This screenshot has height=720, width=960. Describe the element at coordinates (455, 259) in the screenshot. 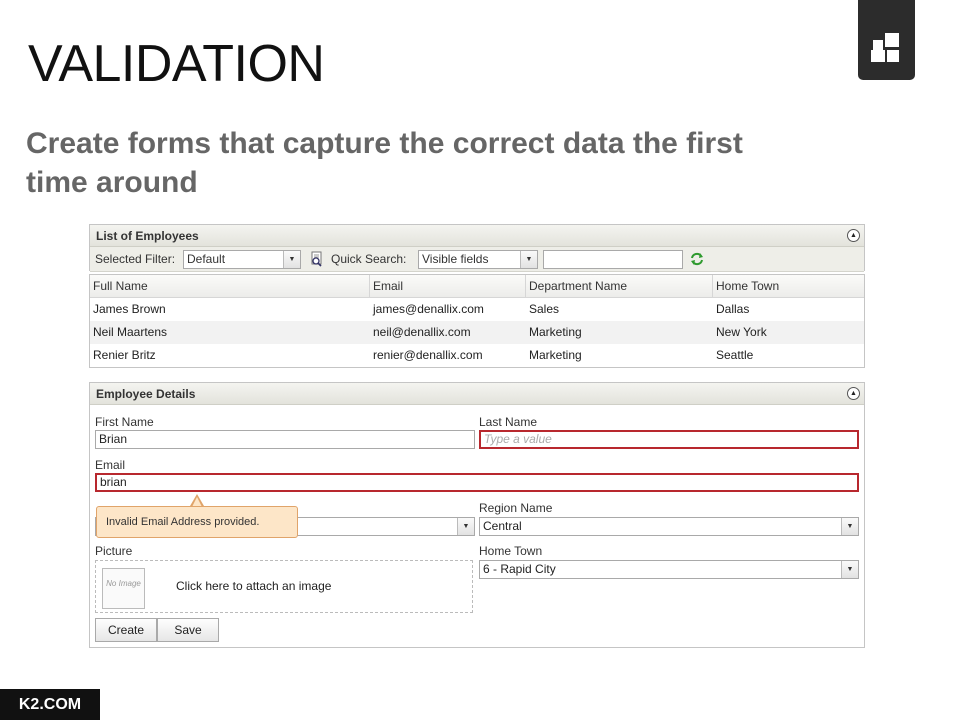

I see `quick-search-scope-value: Visible fields` at that location.